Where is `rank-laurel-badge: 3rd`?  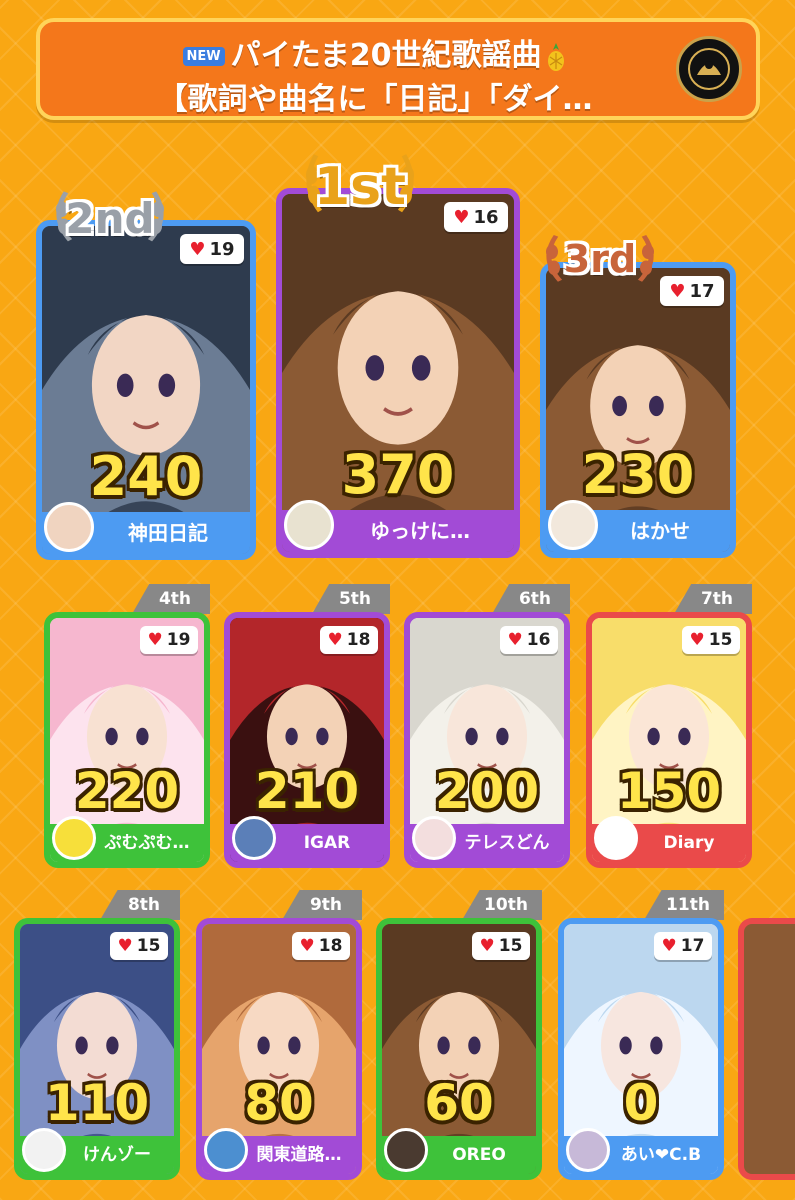 rank-laurel-badge: 3rd is located at coordinates (600, 259).